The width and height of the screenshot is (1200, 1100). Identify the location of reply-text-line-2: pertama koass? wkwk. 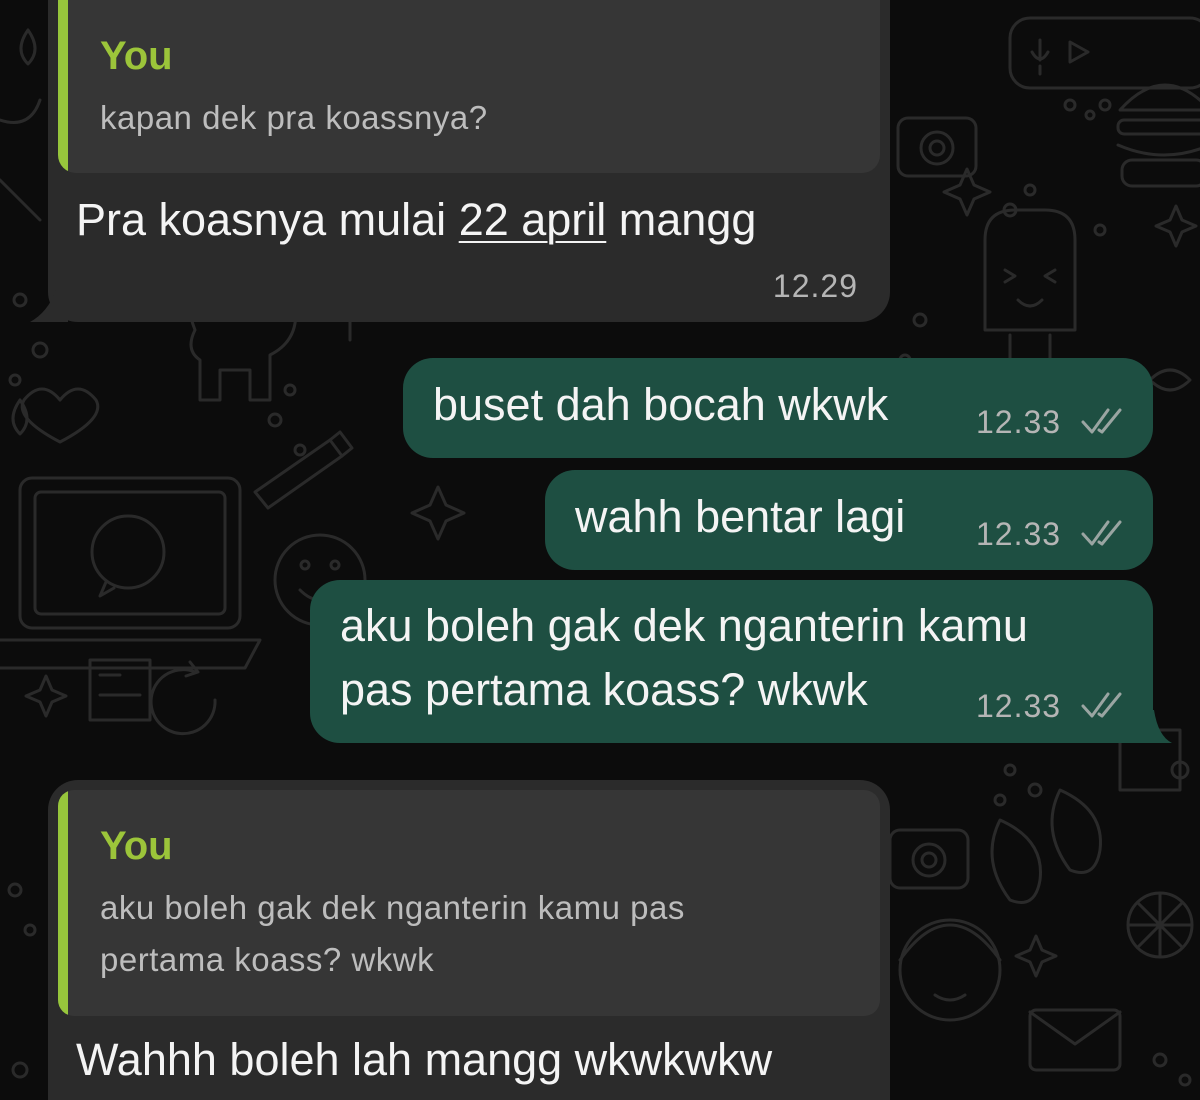
(267, 959).